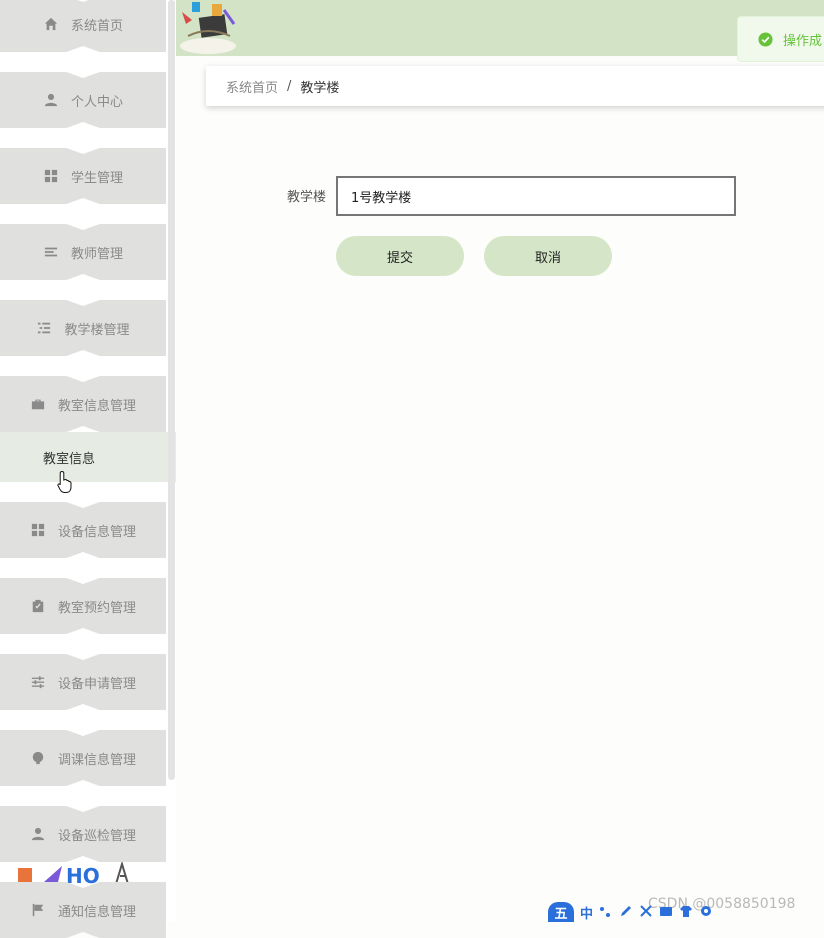  I want to click on ime-logo: 五, so click(561, 912).